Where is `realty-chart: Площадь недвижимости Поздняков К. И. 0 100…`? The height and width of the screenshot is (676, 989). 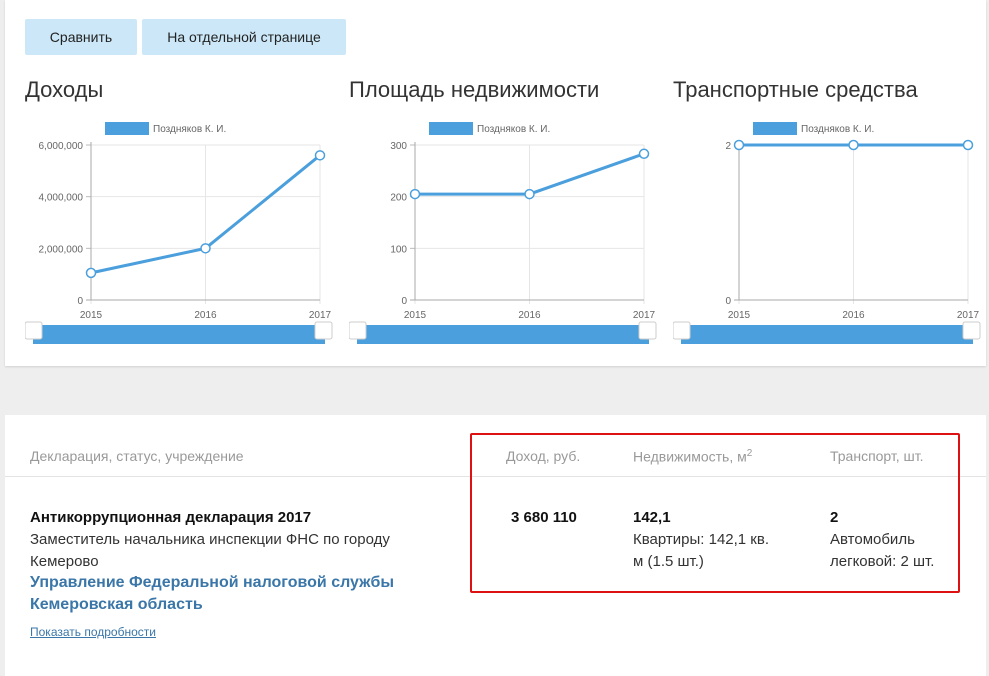 realty-chart: Площадь недвижимости Поздняков К. И. 0 100… is located at coordinates (507, 209).